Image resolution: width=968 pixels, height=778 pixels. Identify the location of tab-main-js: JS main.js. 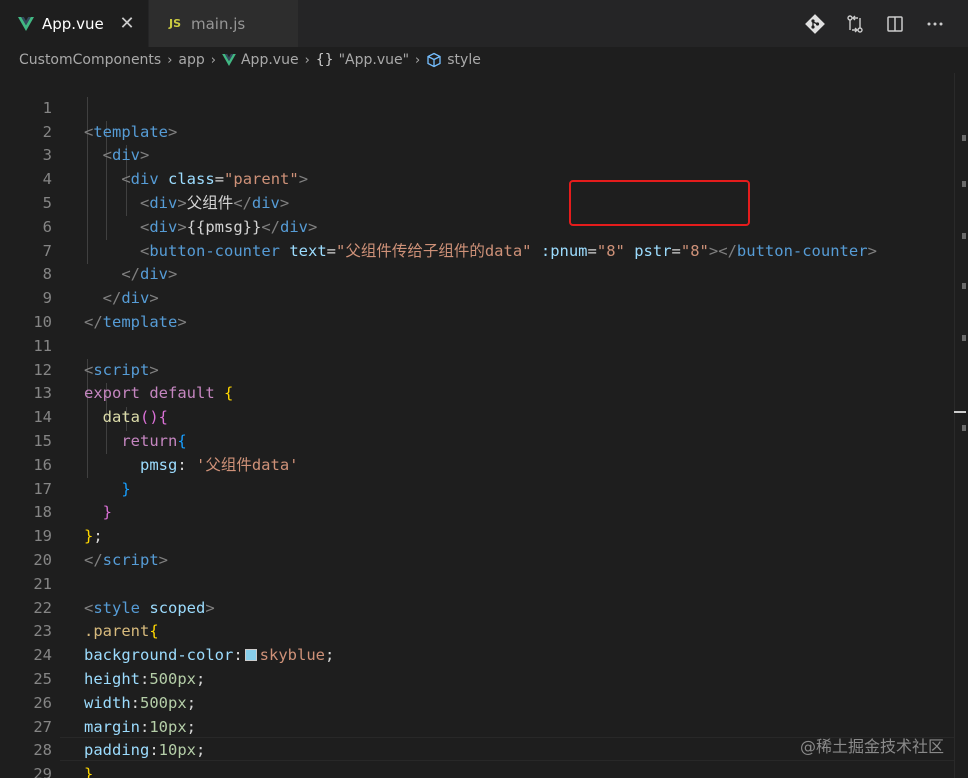
(223, 23).